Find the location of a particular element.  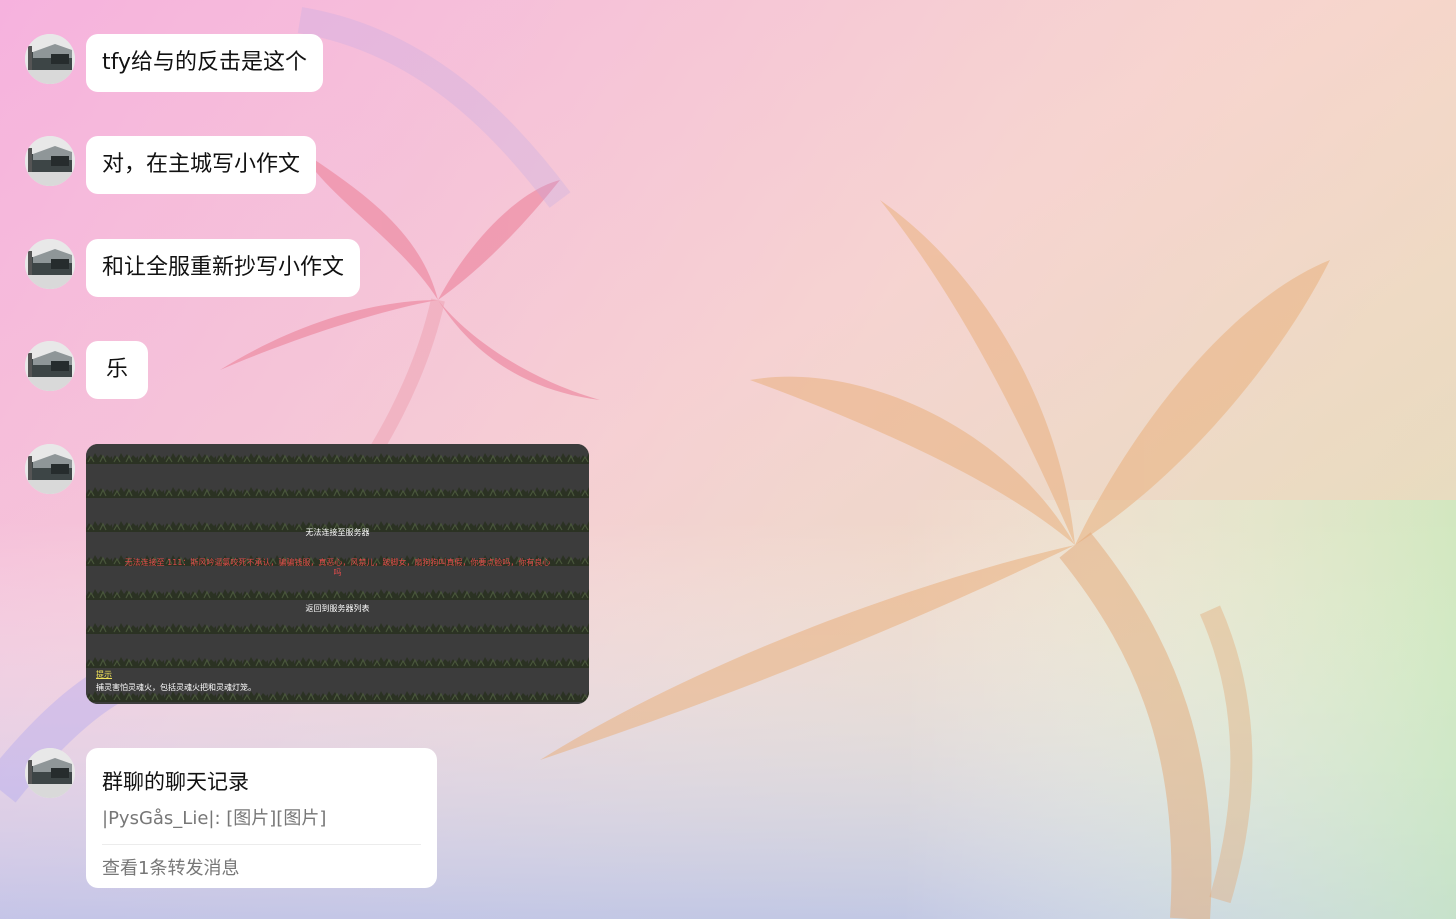

forwarded-chat-record-card: 群聊的聊天记录 |PysGås_Lie|: [图片][图片] 查看1条转发消息 is located at coordinates (261, 818).